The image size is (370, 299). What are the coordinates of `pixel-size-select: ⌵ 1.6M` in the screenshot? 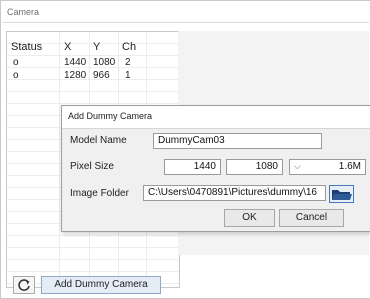 It's located at (327, 167).